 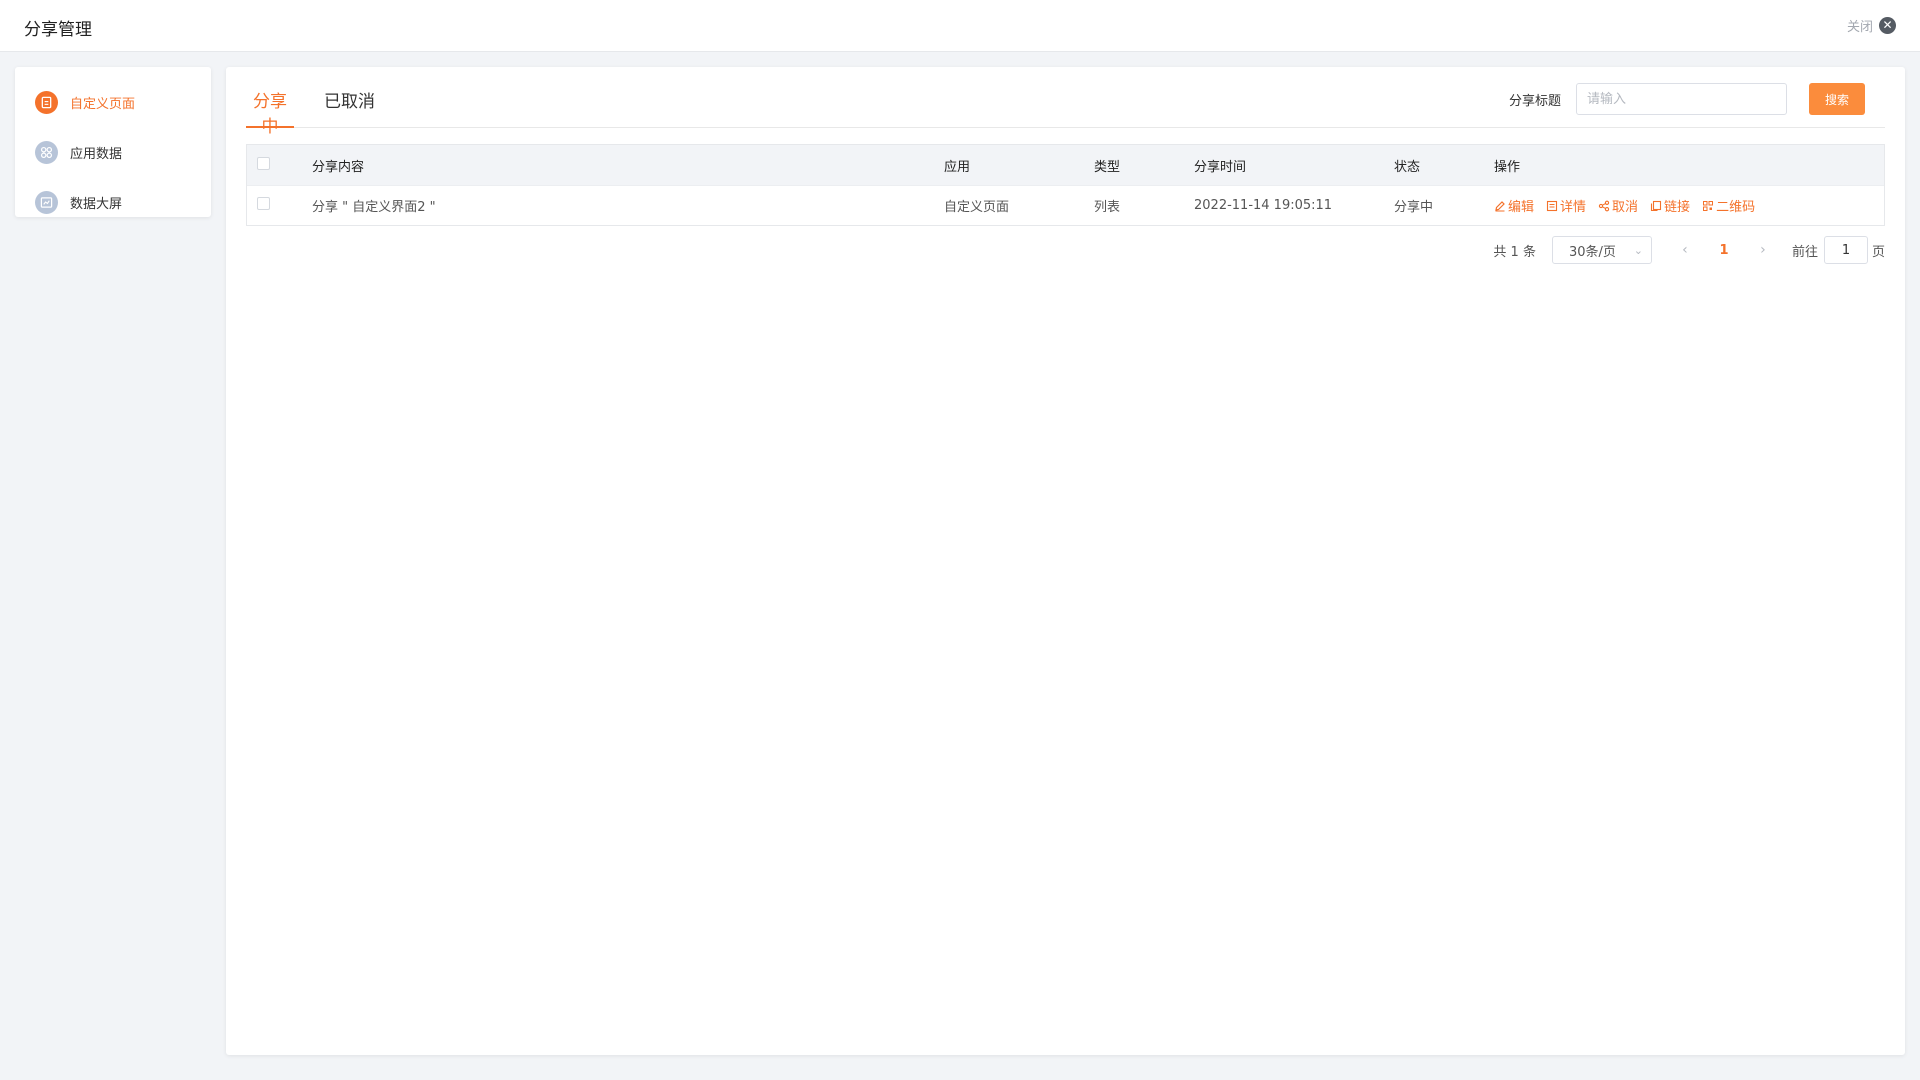 I want to click on share-type: 列表, so click(x=1107, y=207).